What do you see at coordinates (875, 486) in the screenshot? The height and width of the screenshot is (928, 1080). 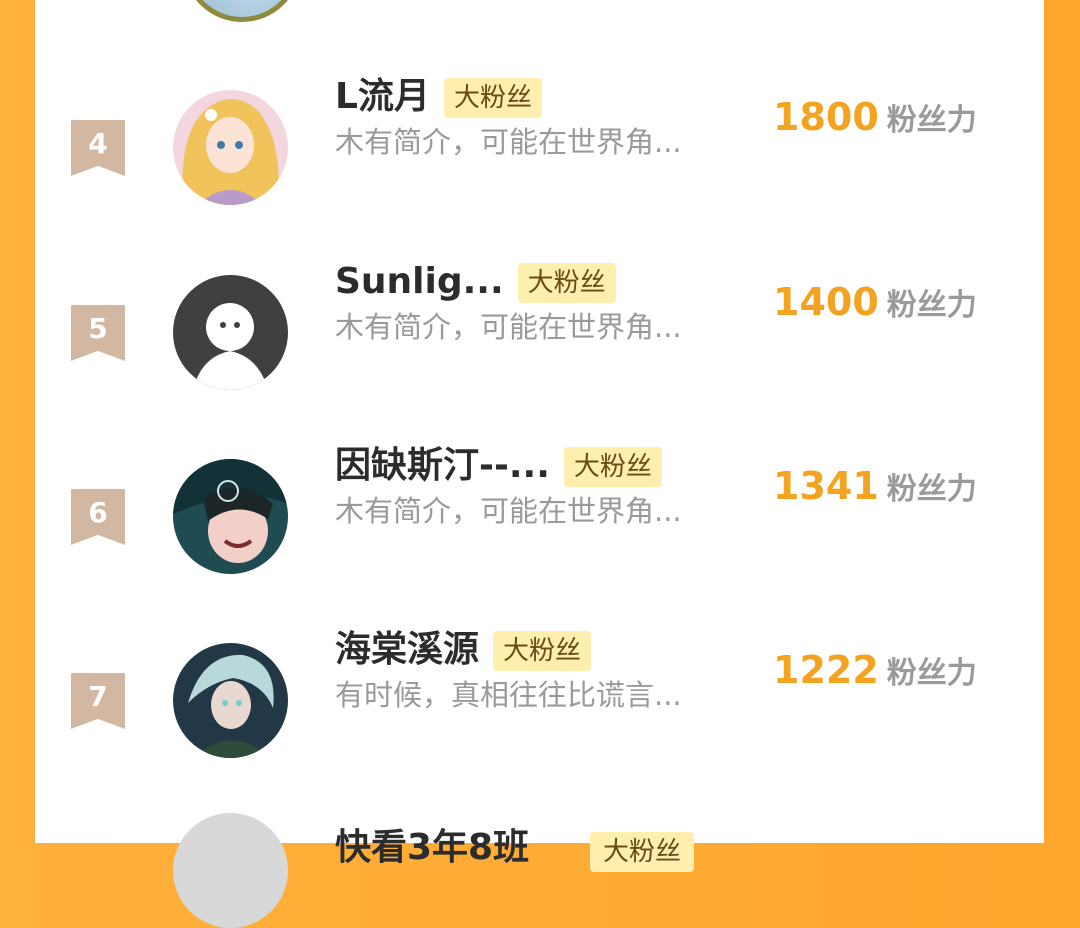 I see `fan-power-score: 1341 粉丝力` at bounding box center [875, 486].